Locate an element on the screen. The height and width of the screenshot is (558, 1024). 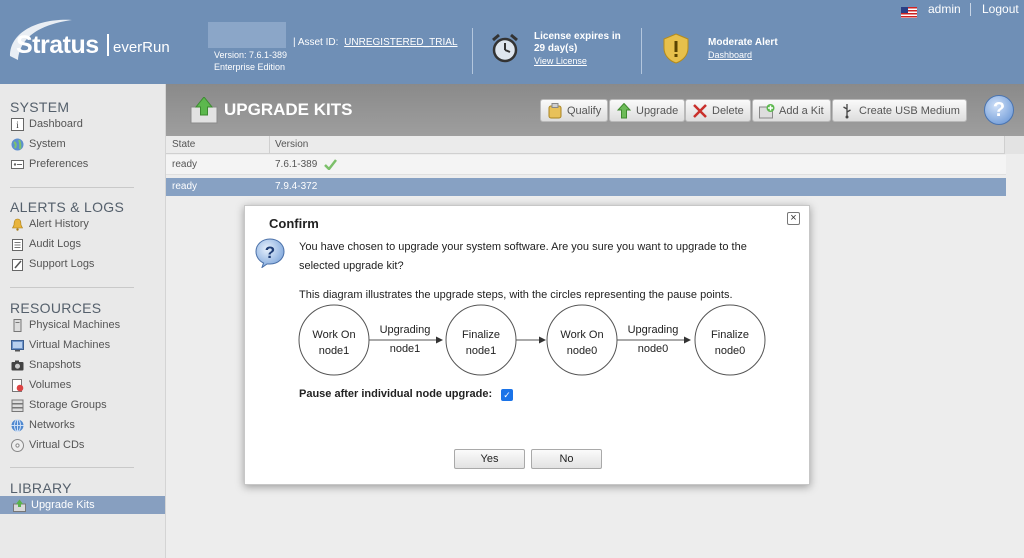
sidebar-item-storage-groups: Storage Groups is located at coordinates (58, 405).